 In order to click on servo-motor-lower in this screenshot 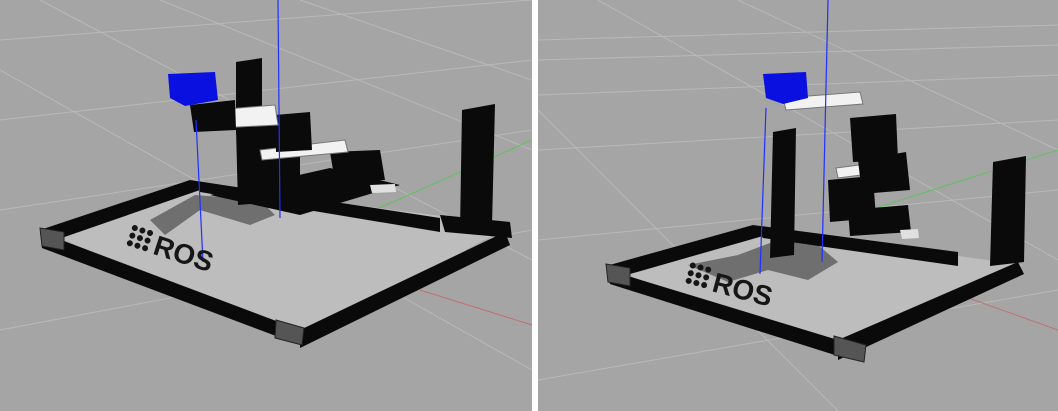, I will do `click(357, 166)`.